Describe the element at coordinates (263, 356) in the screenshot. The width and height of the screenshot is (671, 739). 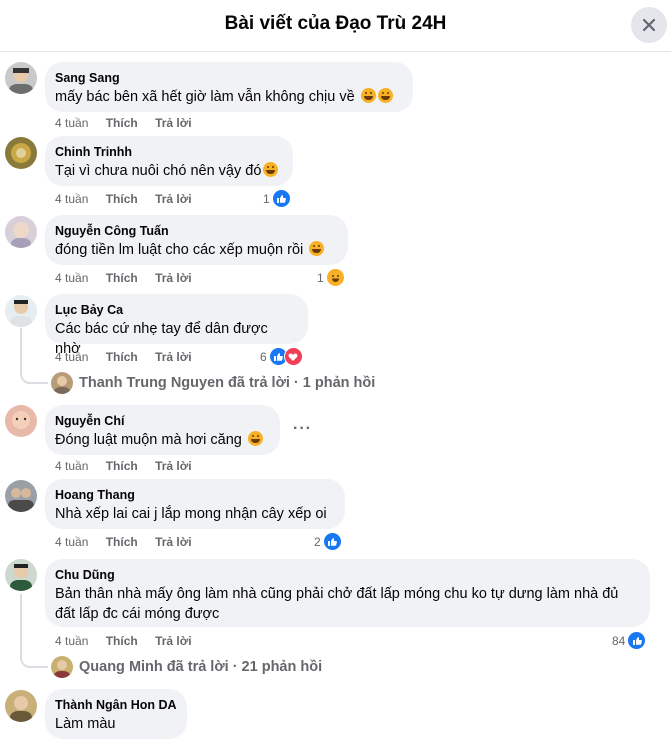
I see `reaction-count: 6` at that location.